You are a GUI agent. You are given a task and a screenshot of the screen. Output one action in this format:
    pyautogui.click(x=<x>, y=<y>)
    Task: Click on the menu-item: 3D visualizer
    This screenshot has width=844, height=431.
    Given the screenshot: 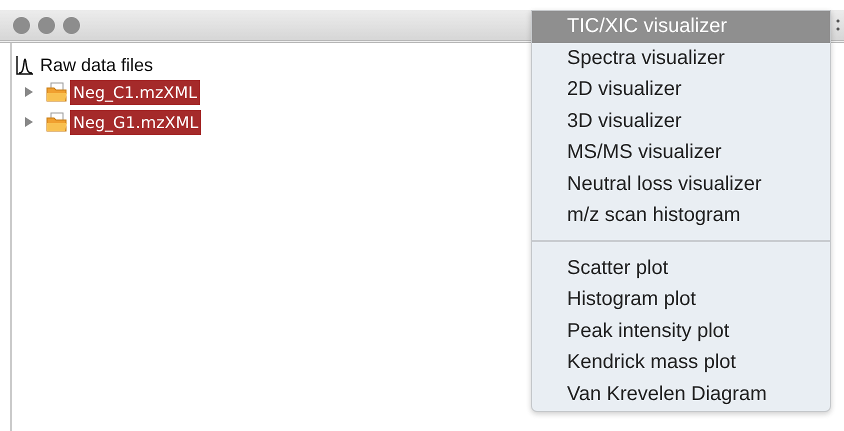 What is the action you would take?
    pyautogui.click(x=681, y=121)
    